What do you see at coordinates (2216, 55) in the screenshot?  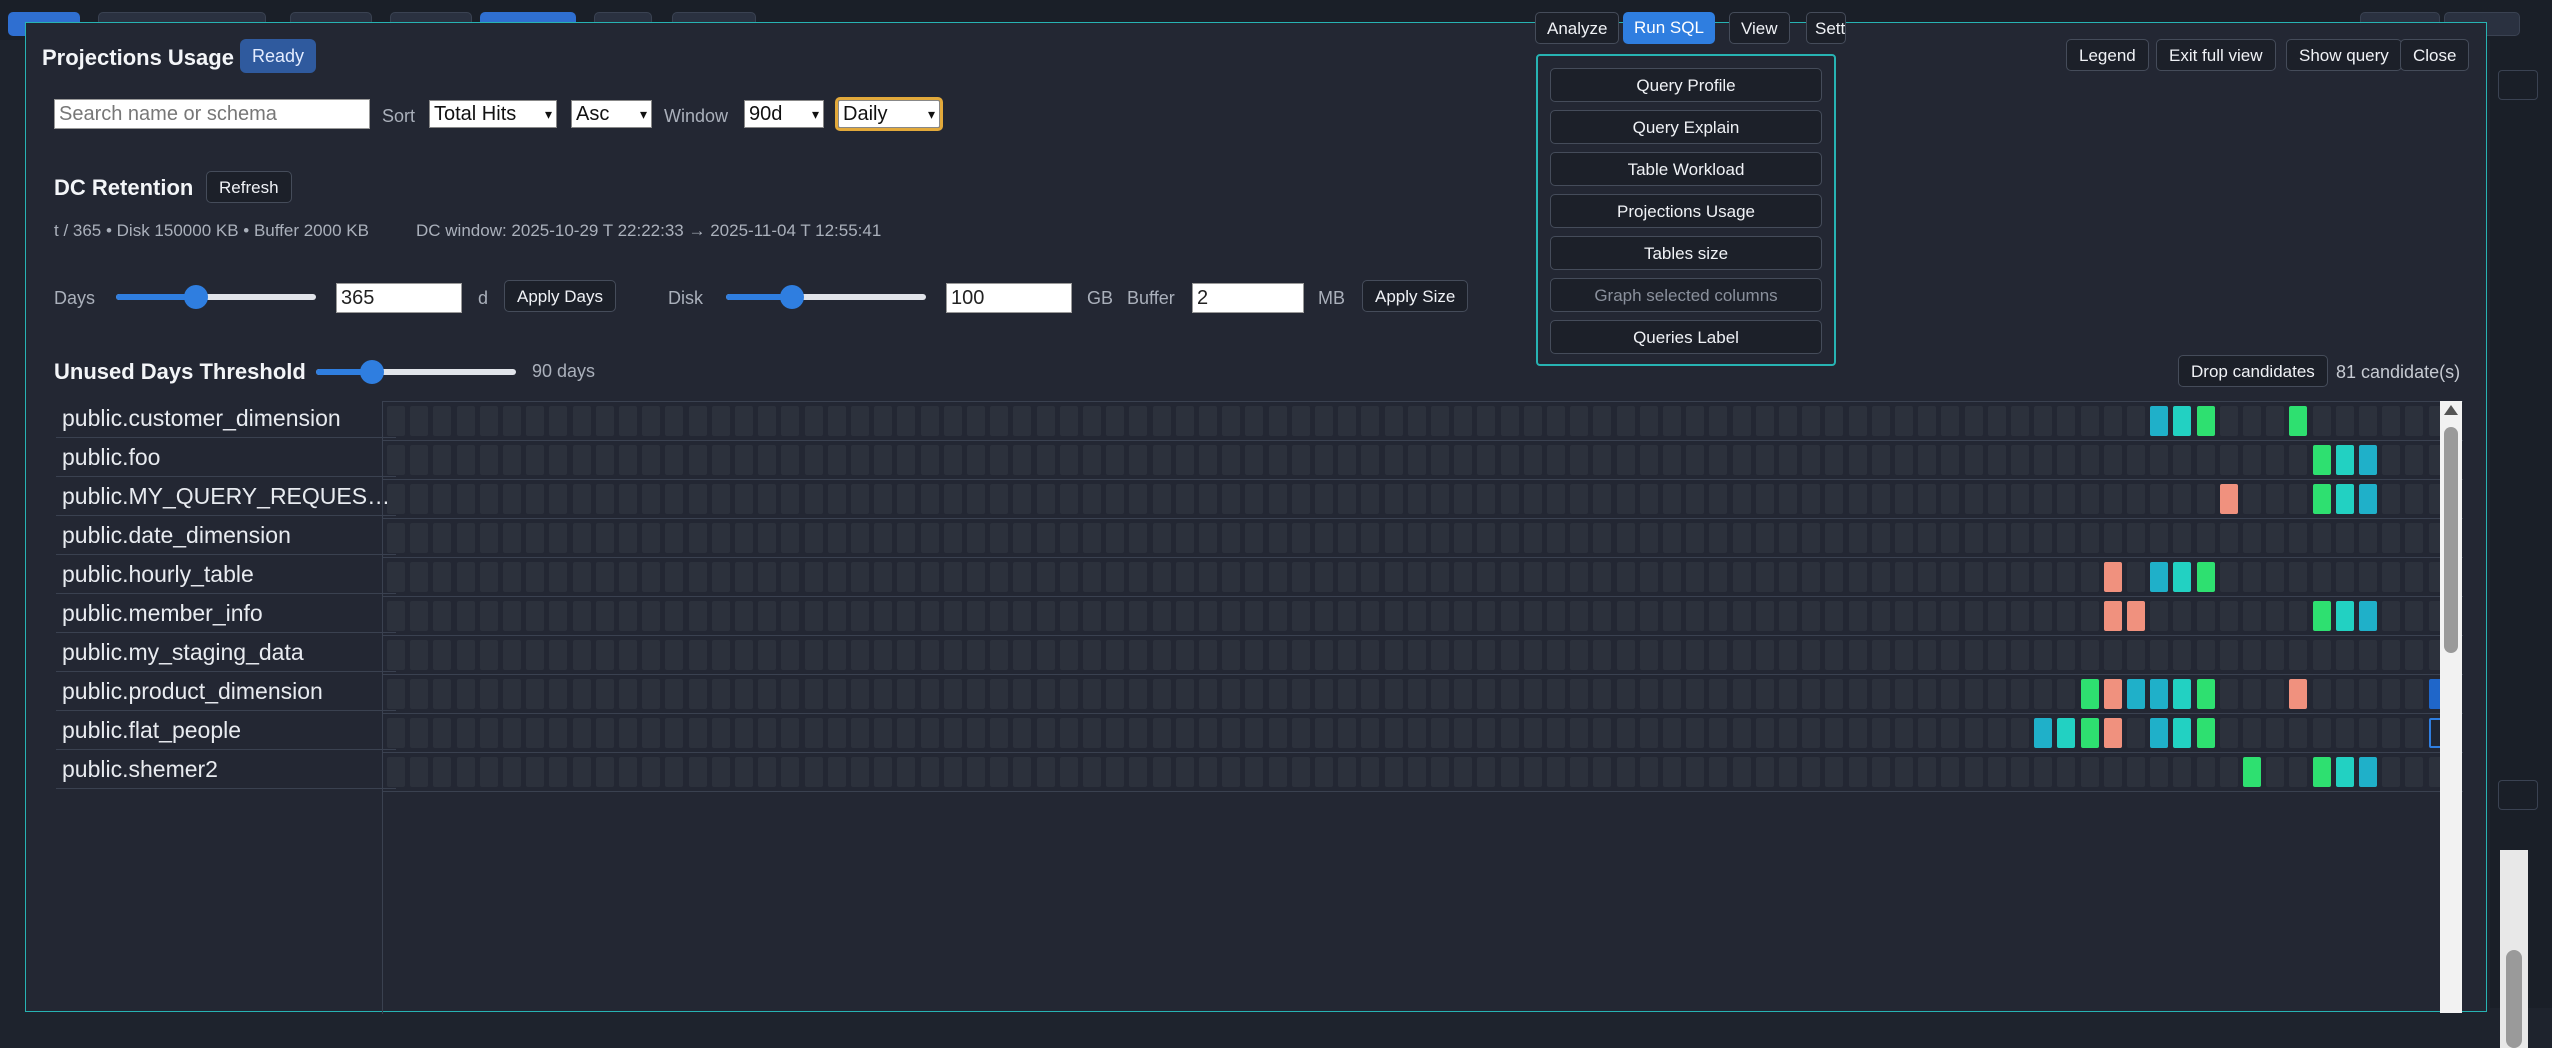 I see `exit-full-view-button: Exit full view` at bounding box center [2216, 55].